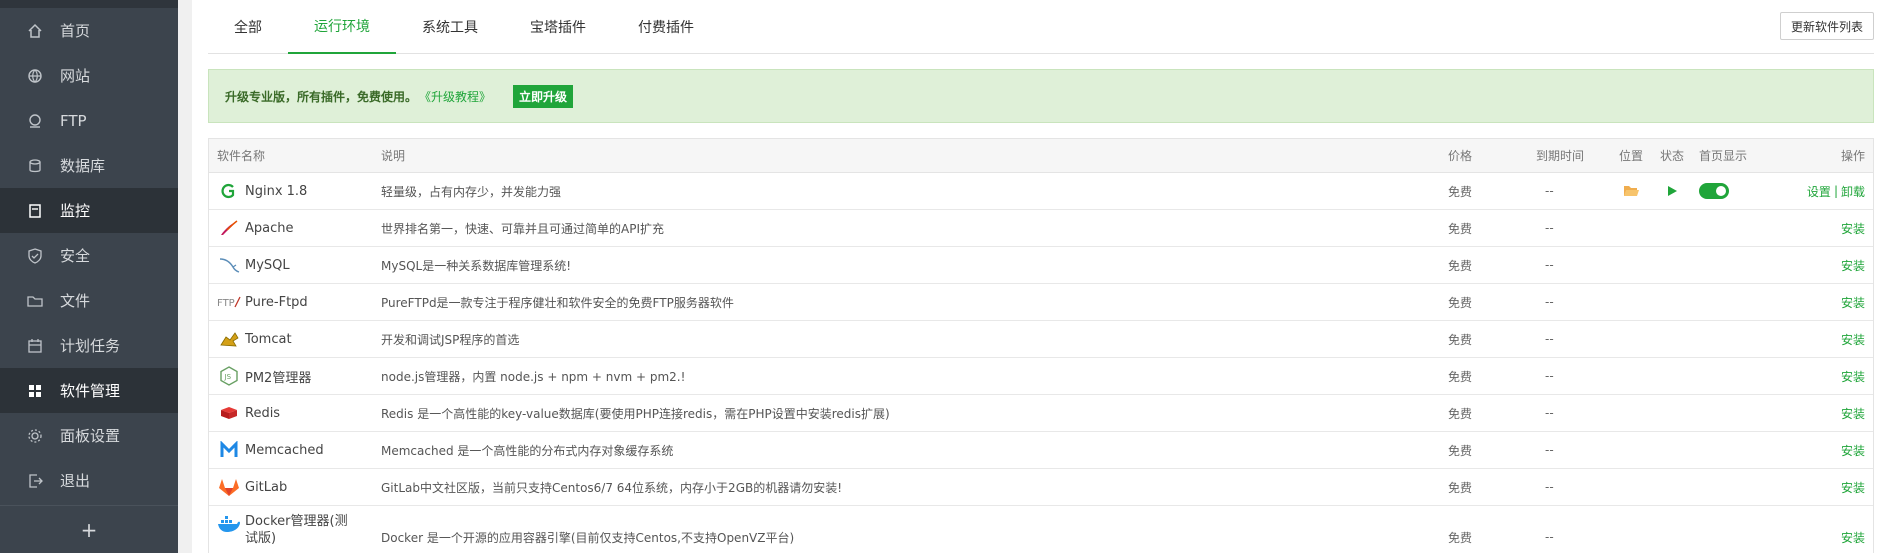 This screenshot has width=1889, height=553. I want to click on software-name-label: Tomcat, so click(268, 339).